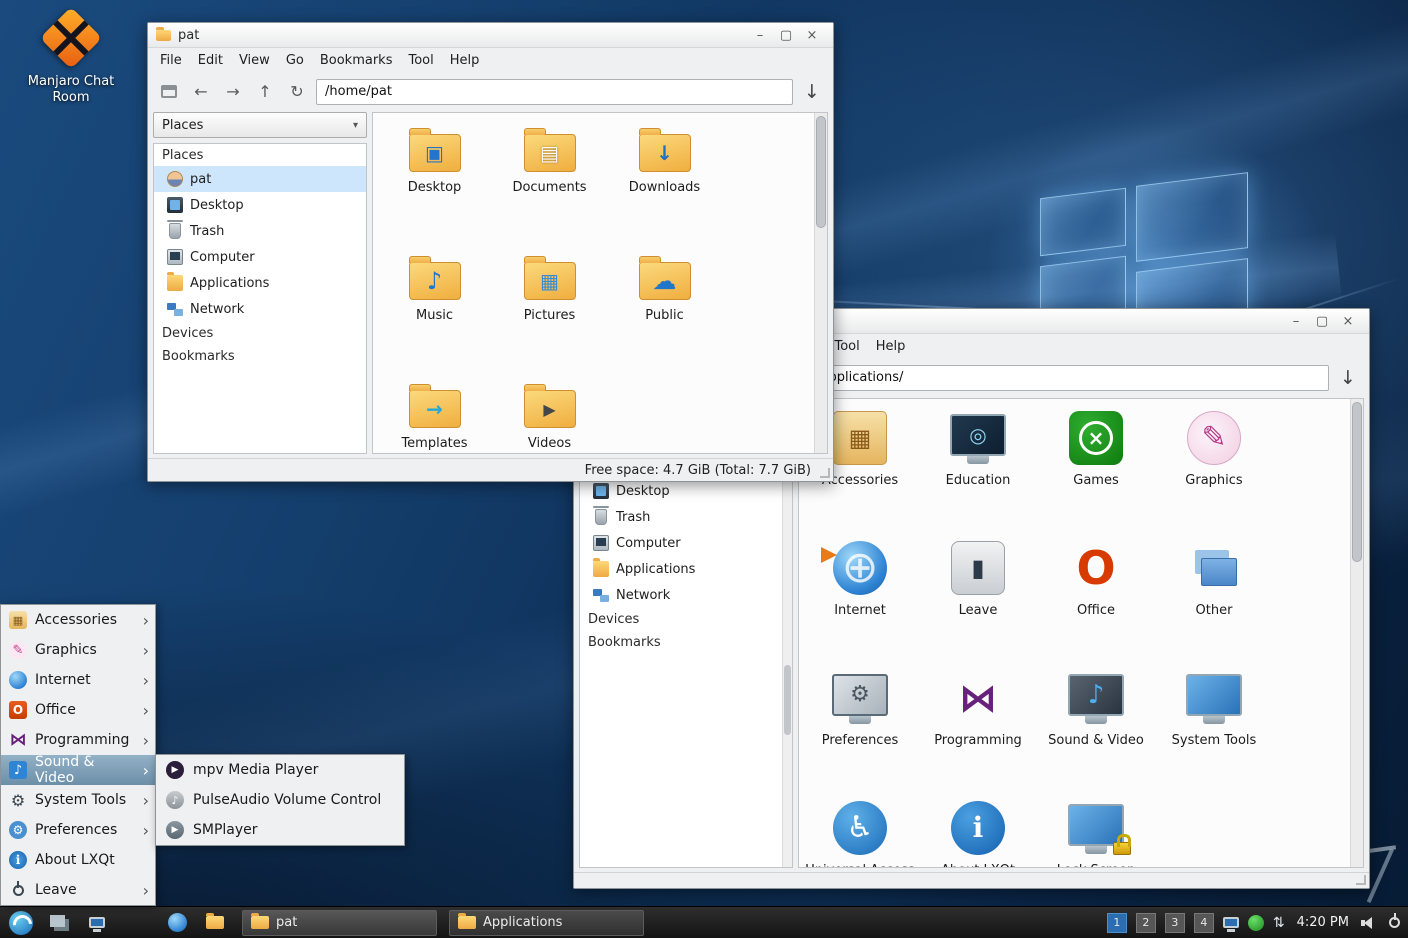  Describe the element at coordinates (78, 680) in the screenshot. I see `menu-item-internet: Internet ›` at that location.